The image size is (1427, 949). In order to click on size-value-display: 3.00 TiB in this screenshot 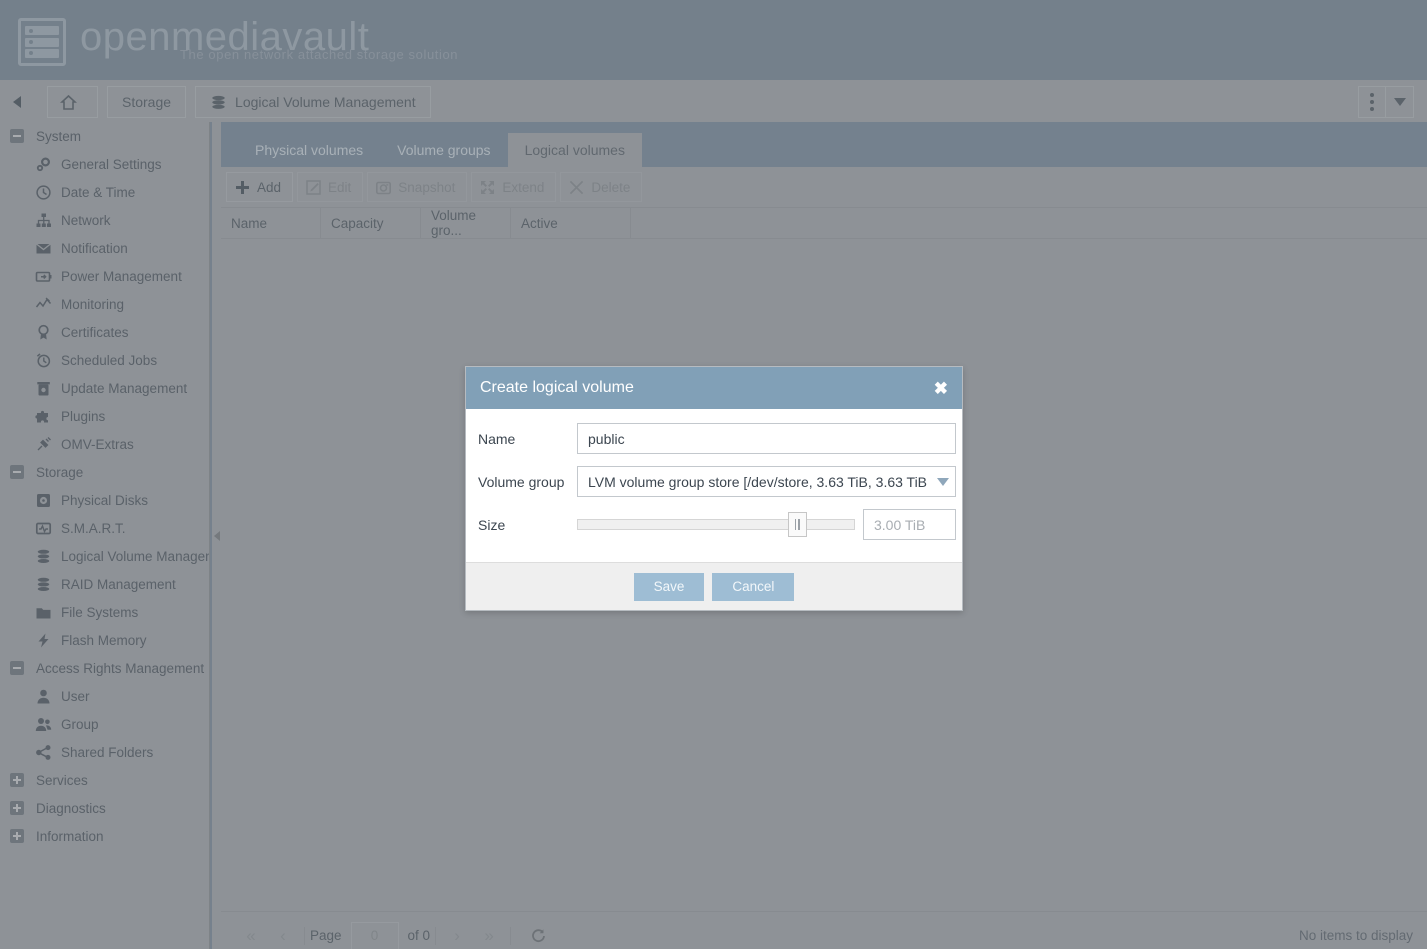, I will do `click(909, 524)`.